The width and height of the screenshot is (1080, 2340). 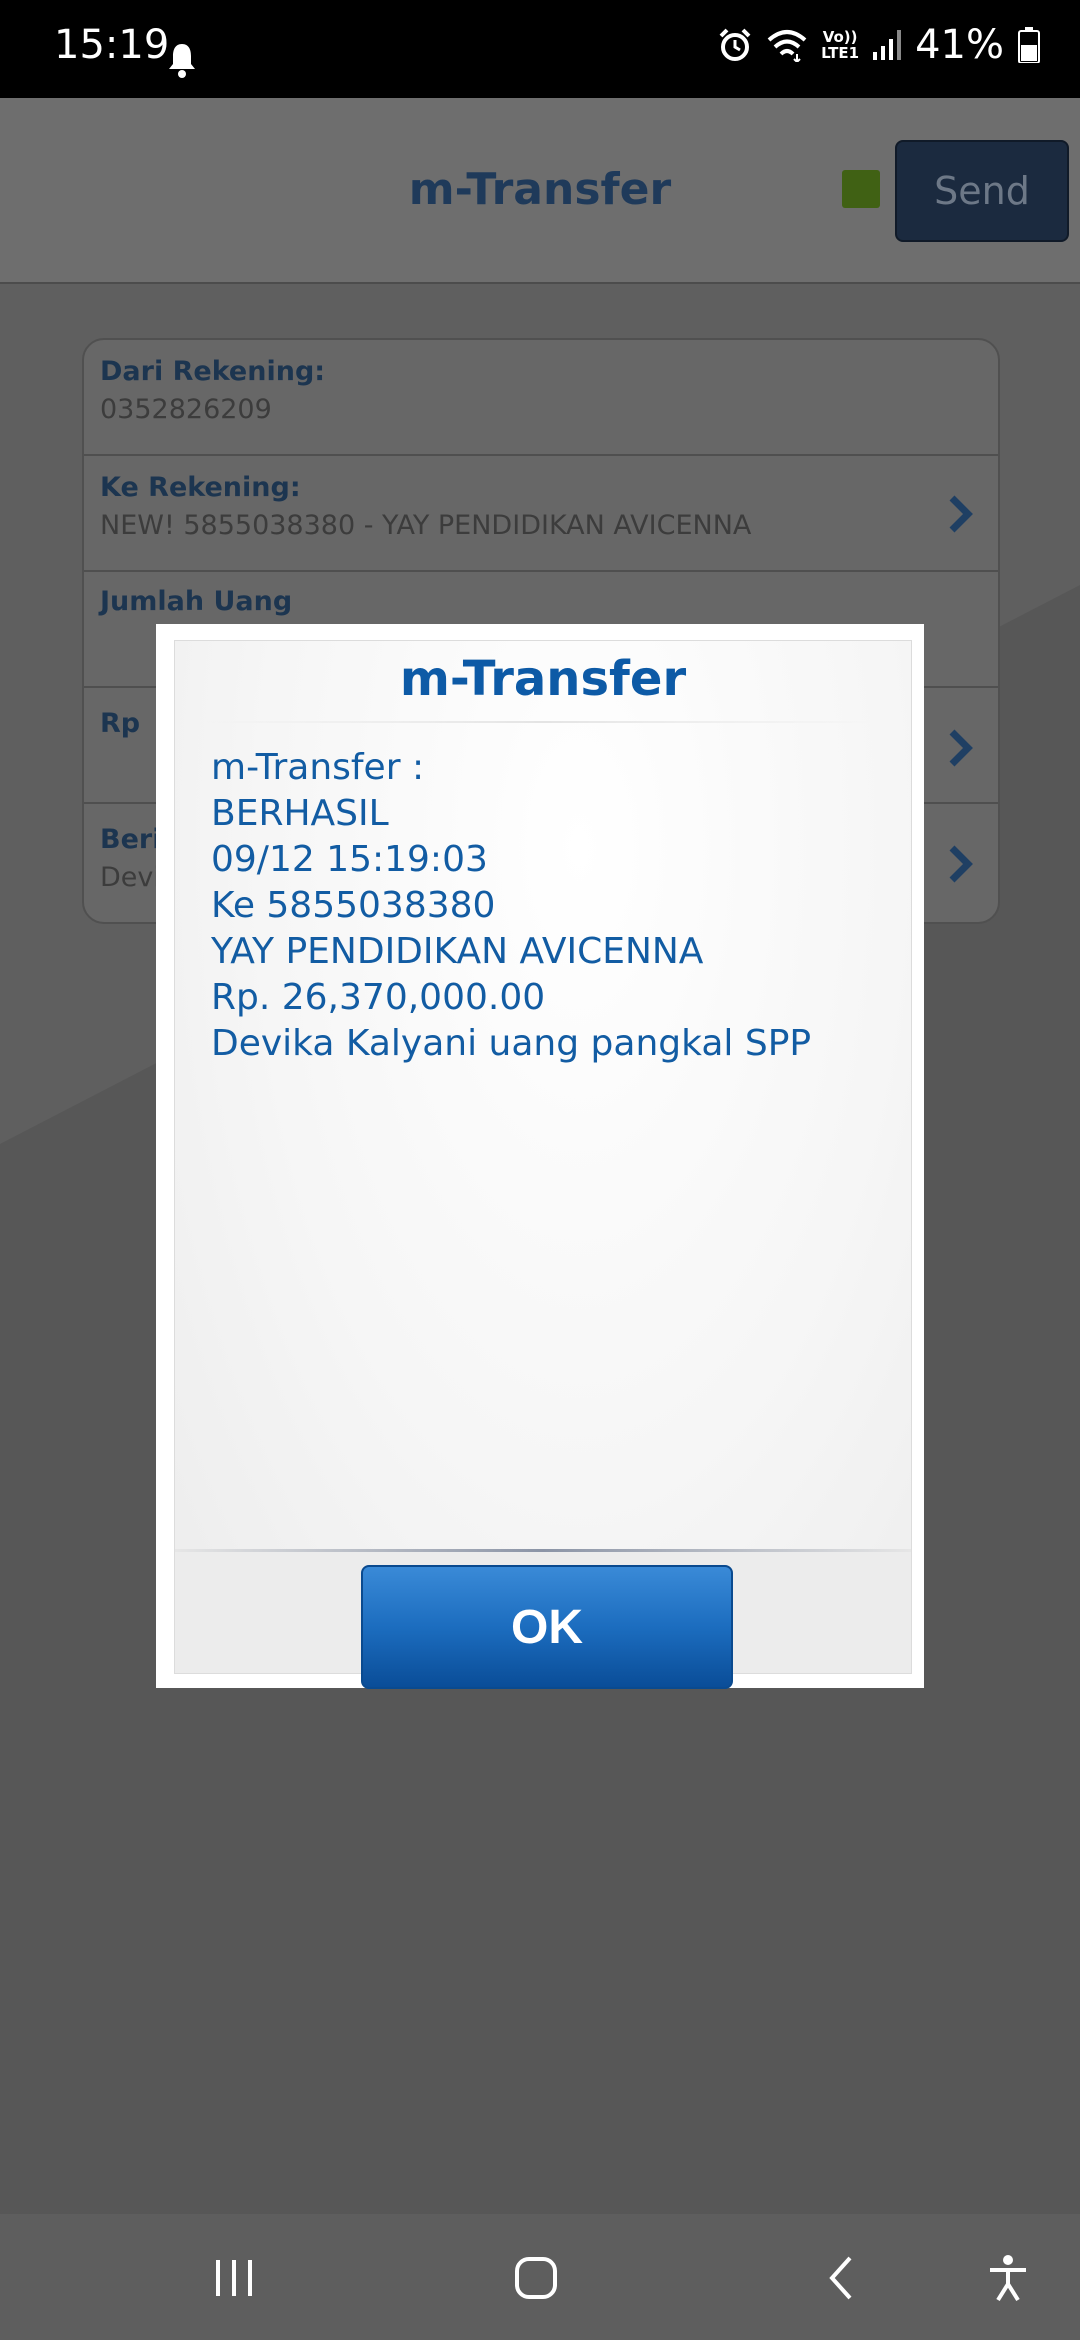 I want to click on dialog-footer-divider, so click(x=543, y=1550).